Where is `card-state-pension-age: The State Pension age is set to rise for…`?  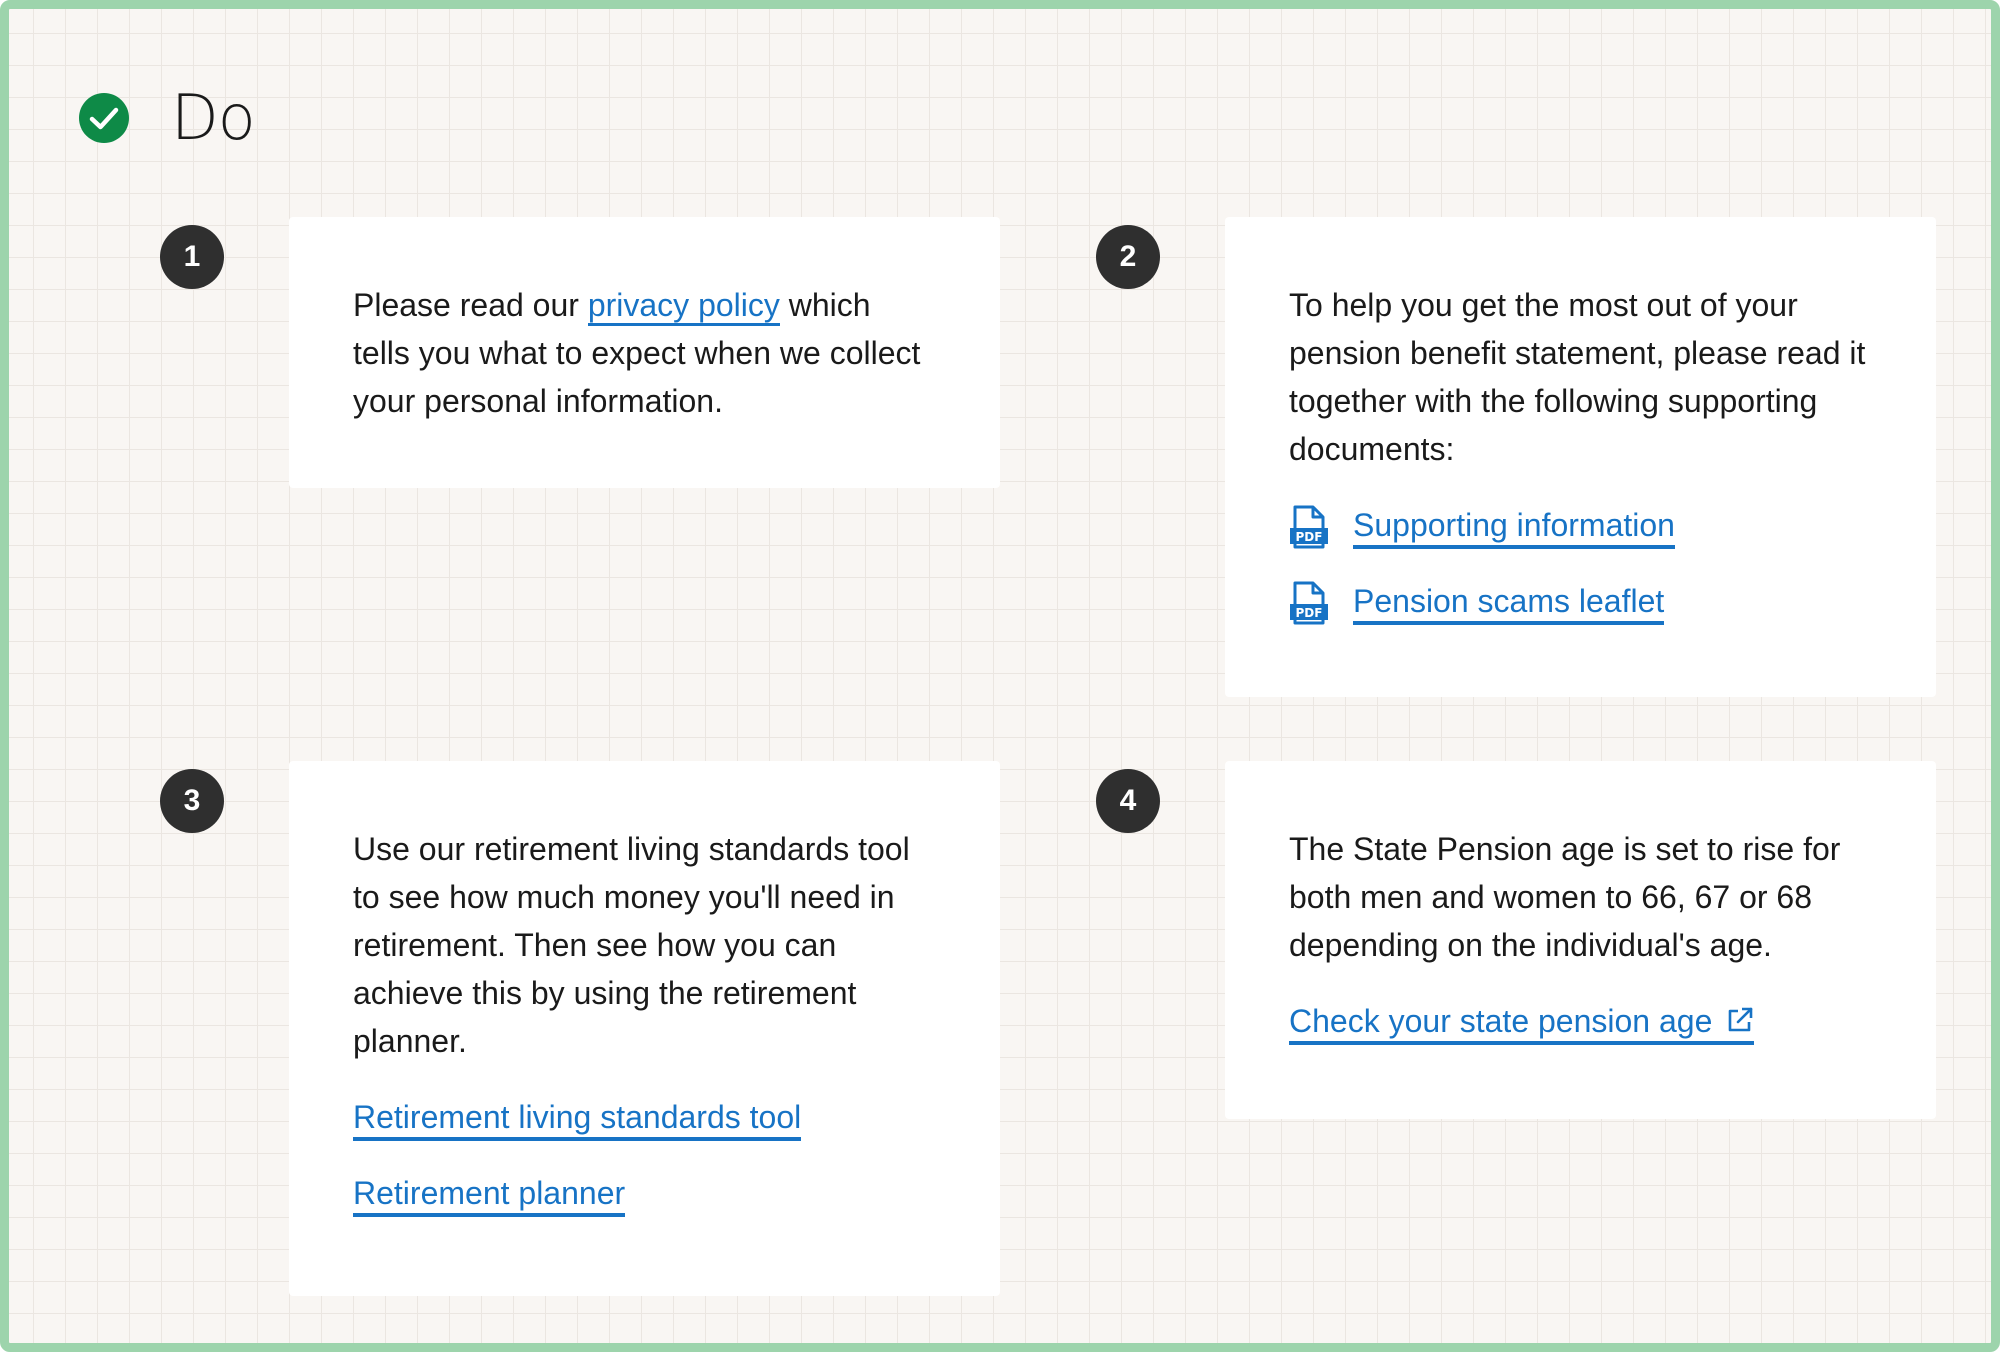
card-state-pension-age: The State Pension age is set to rise for… is located at coordinates (1580, 940).